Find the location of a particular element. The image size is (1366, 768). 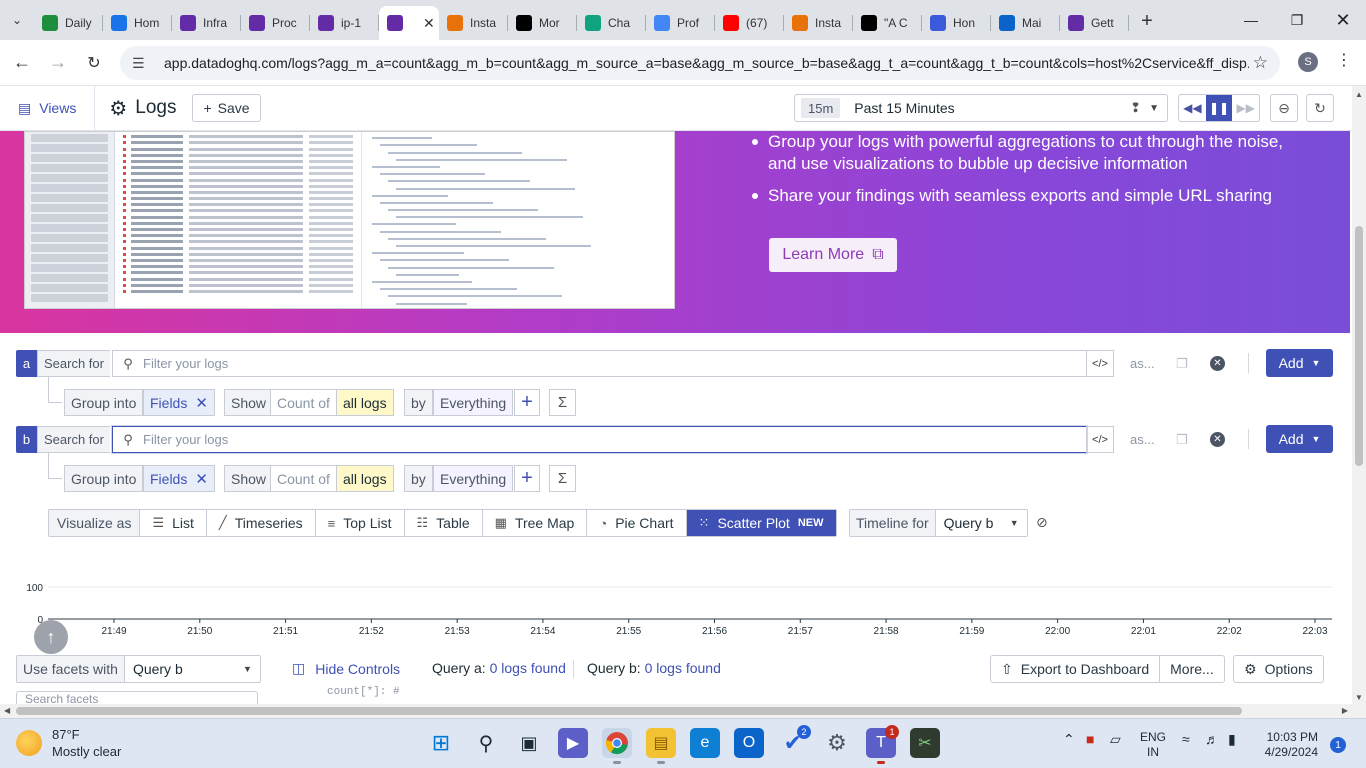

pin-icon: ❢ is located at coordinates (1135, 108).